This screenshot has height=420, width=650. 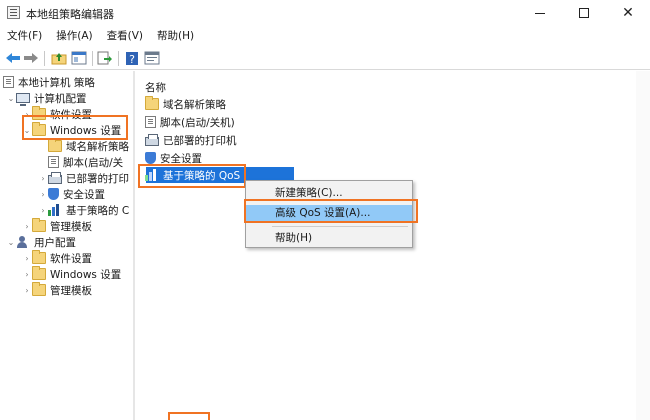 I want to click on minimize-icon, so click(x=540, y=13).